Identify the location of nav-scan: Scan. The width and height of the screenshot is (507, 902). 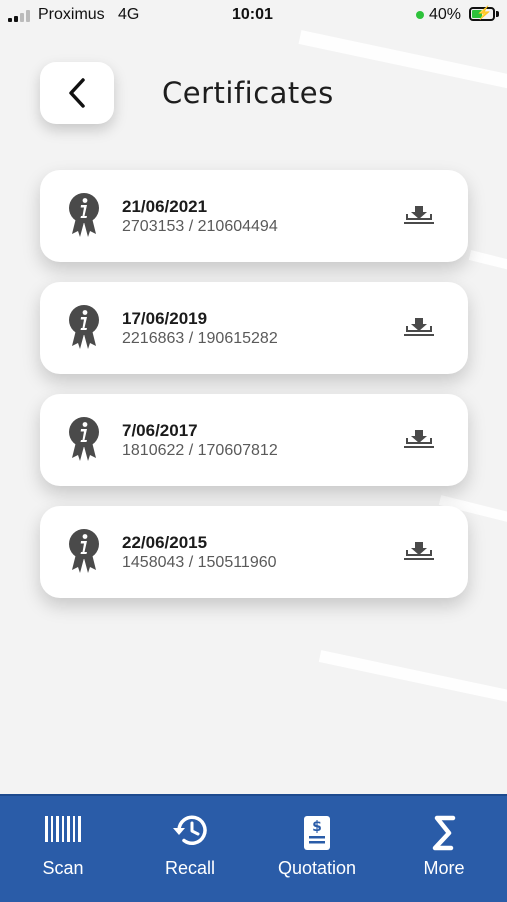
(63, 849).